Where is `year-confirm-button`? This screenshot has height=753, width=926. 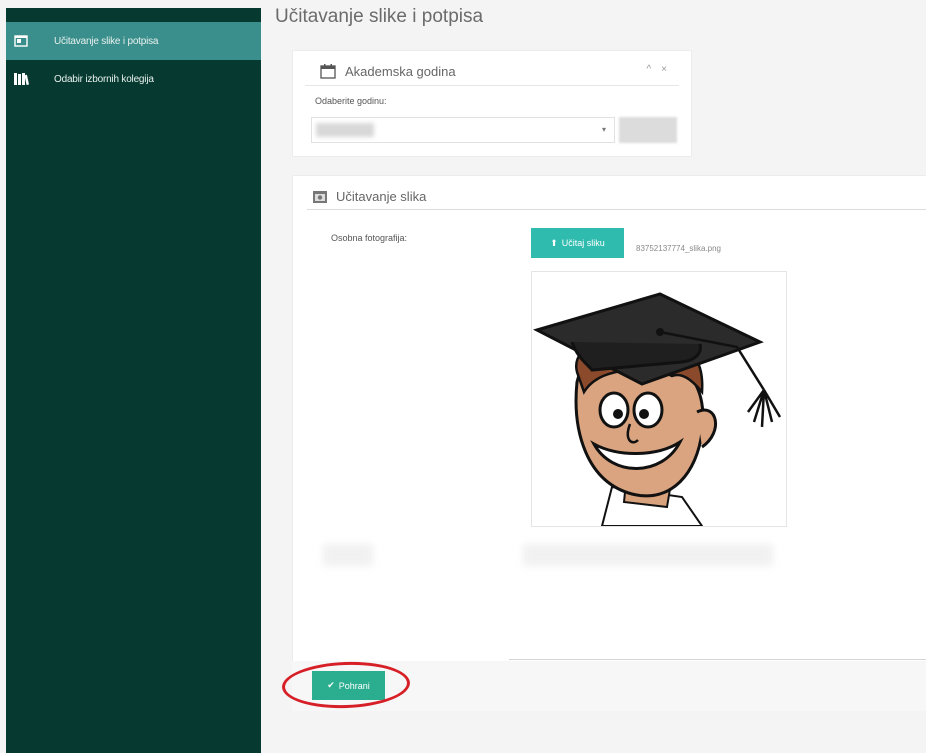
year-confirm-button is located at coordinates (648, 130).